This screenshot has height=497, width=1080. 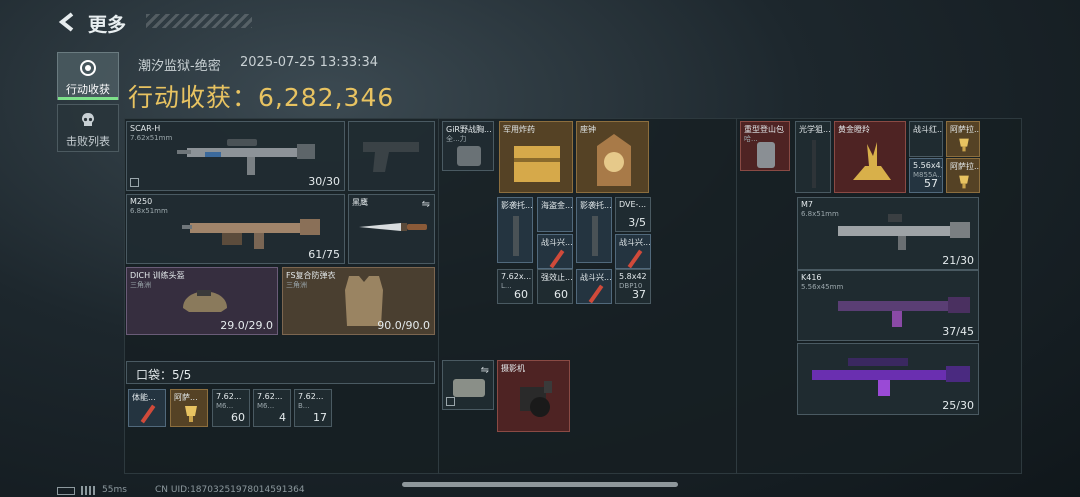 What do you see at coordinates (88, 128) in the screenshot?
I see `tab-kill-list: 击败列表` at bounding box center [88, 128].